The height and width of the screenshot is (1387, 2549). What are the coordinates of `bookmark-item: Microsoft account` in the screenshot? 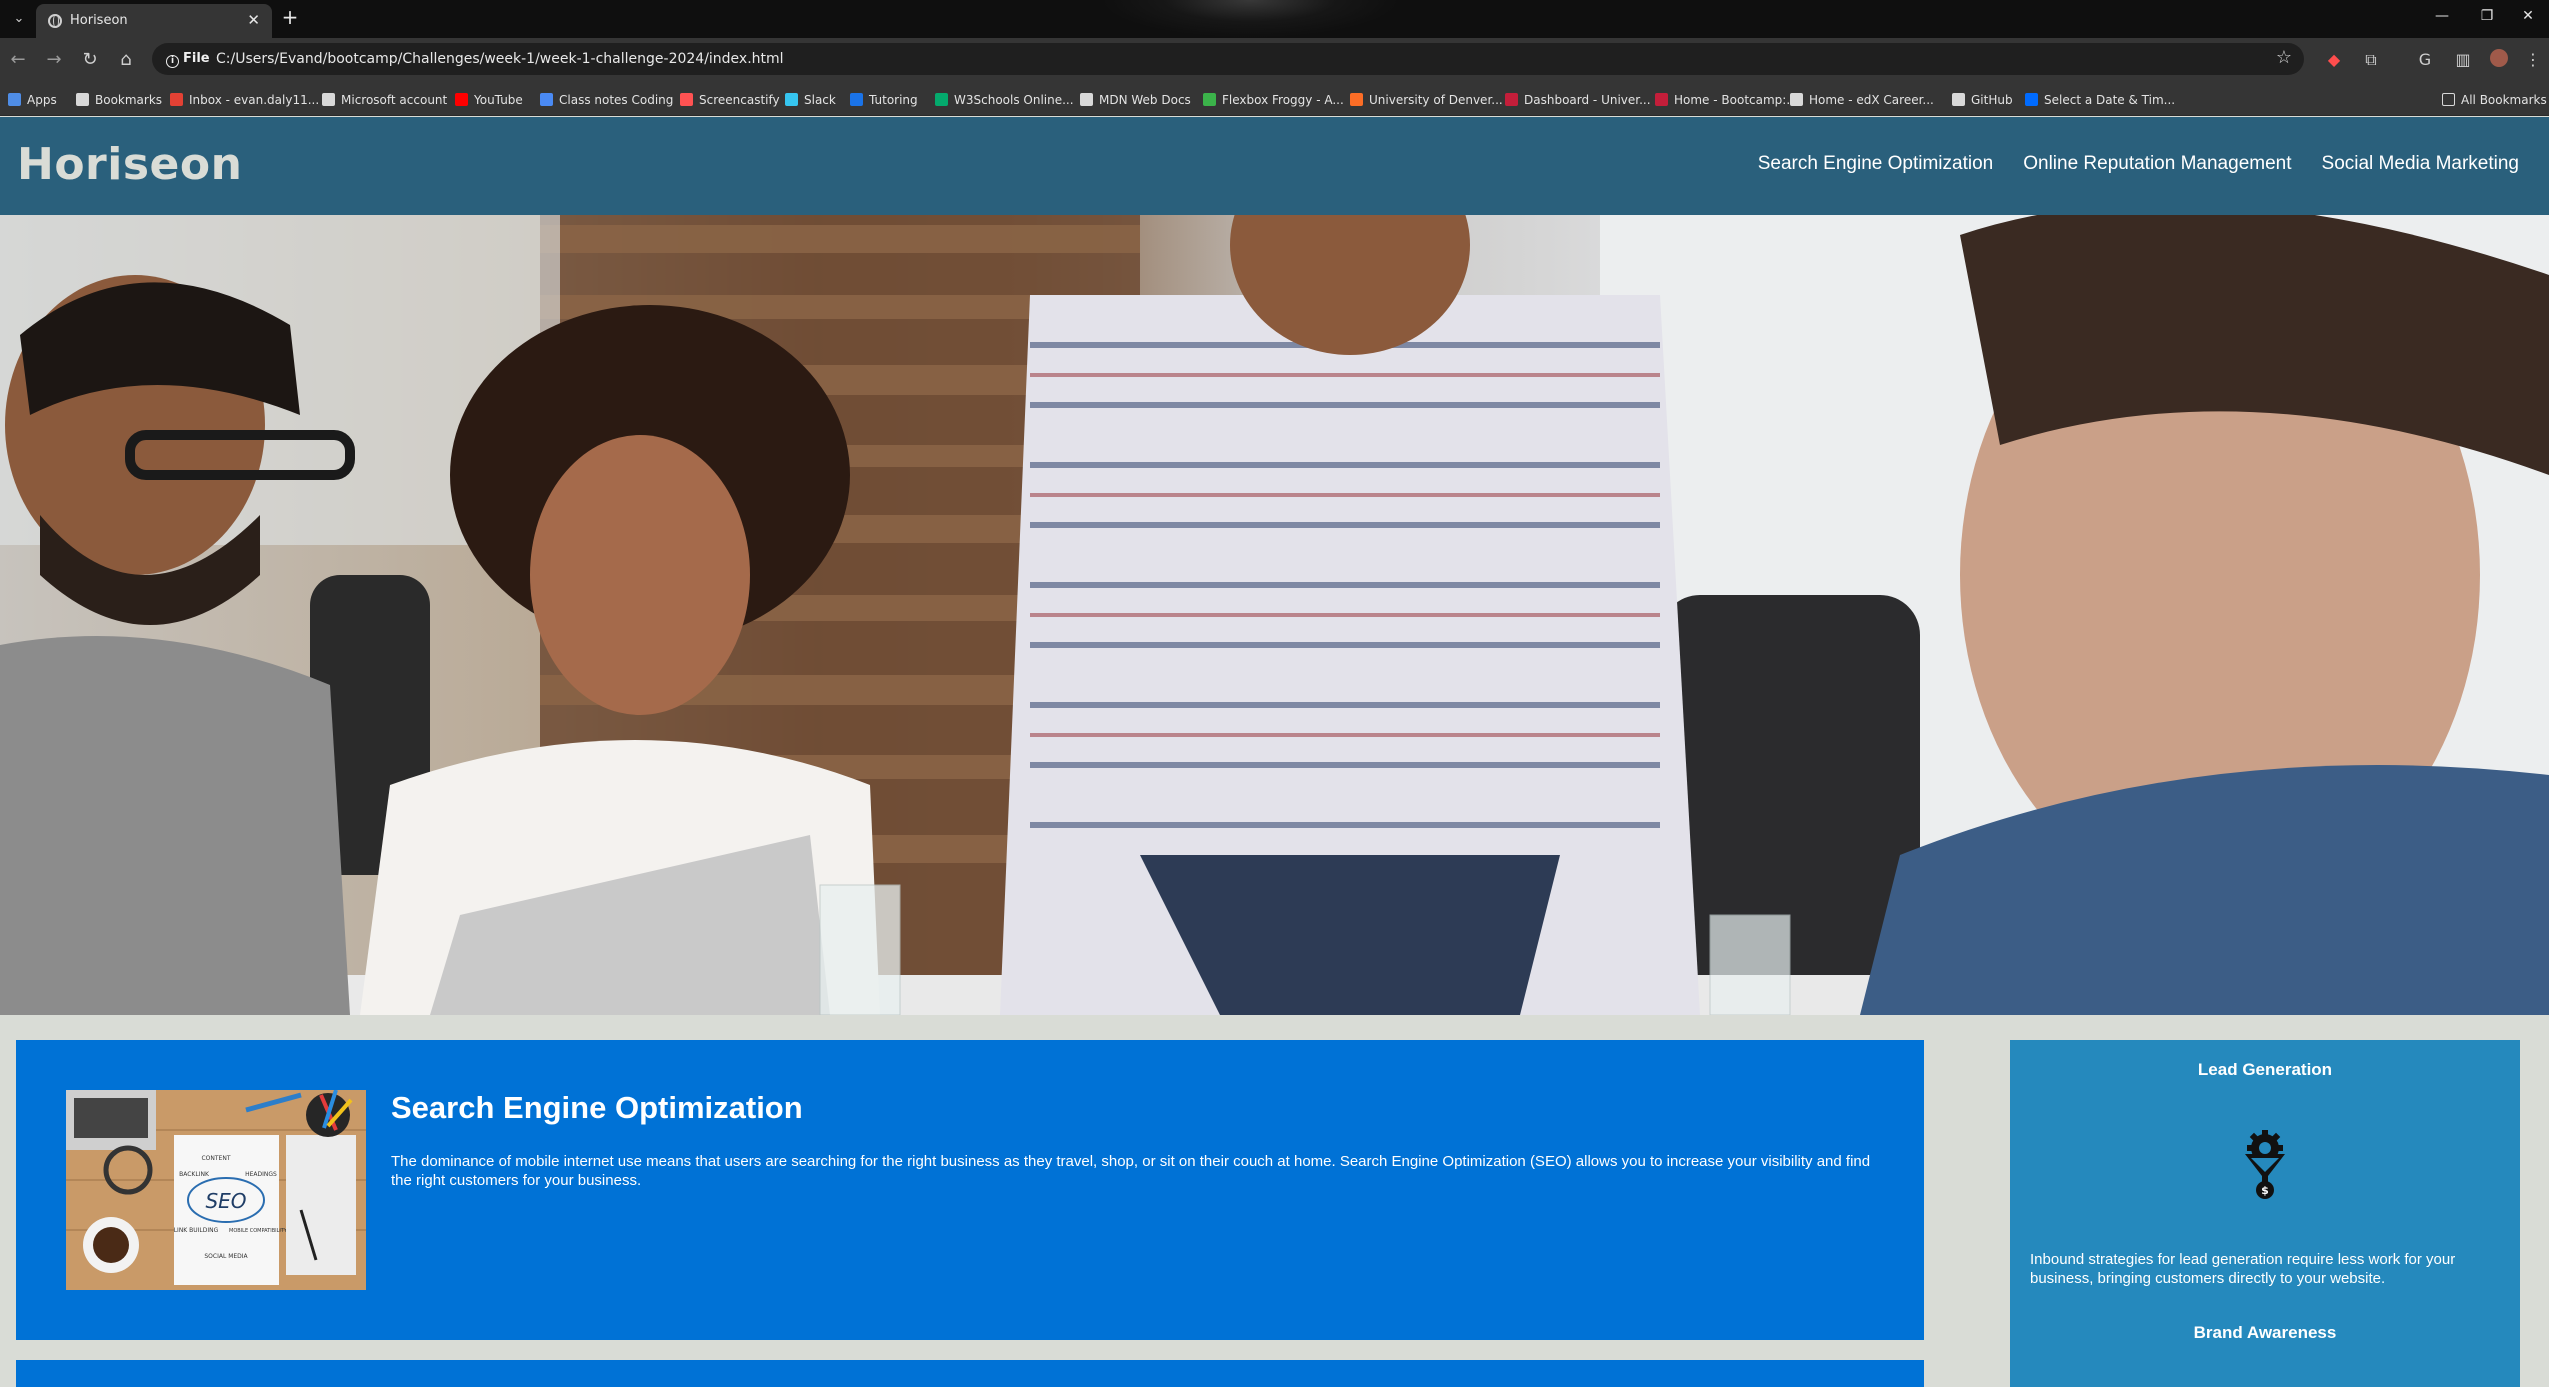 It's located at (384, 100).